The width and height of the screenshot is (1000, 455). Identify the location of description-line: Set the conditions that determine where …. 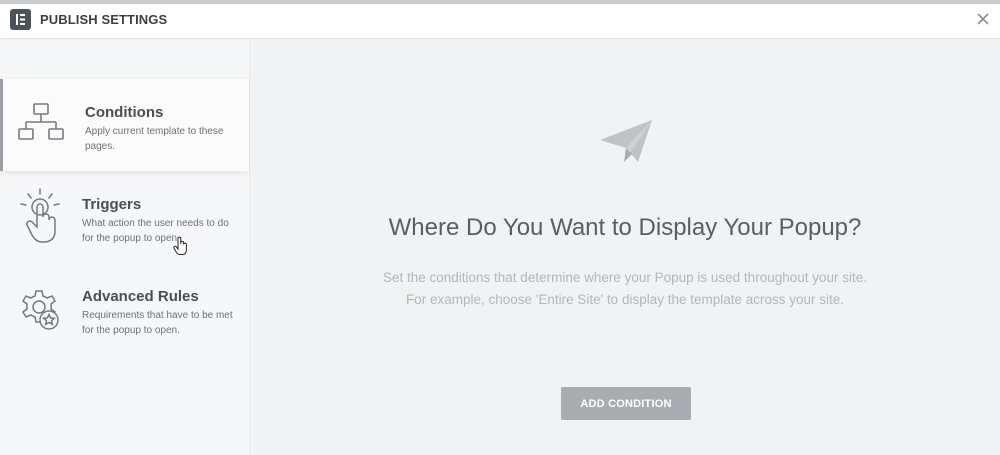
(625, 277).